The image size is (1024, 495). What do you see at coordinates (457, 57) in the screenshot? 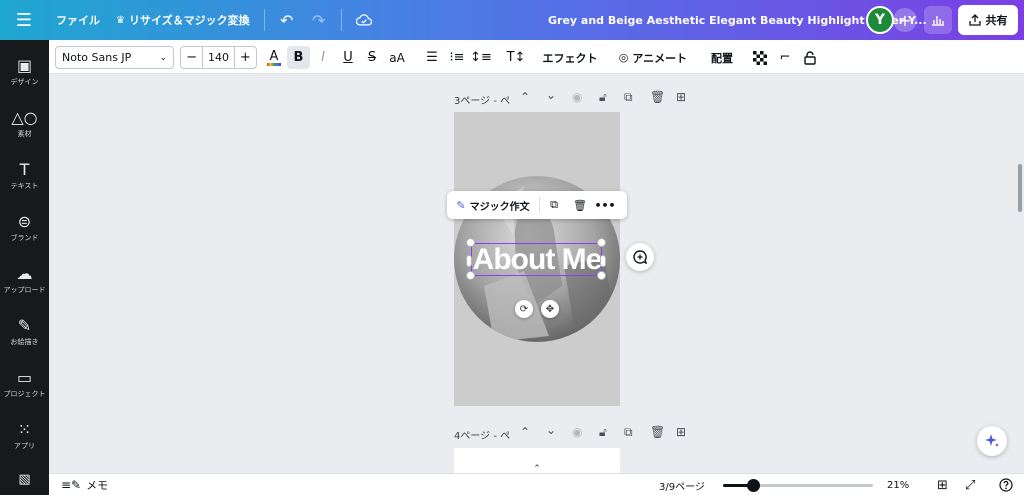
I see `bulleted-list-icon: ⁝≡` at bounding box center [457, 57].